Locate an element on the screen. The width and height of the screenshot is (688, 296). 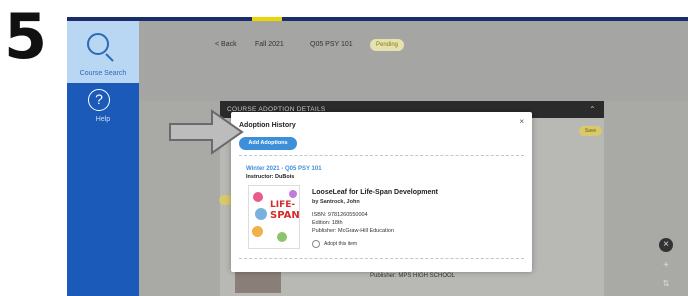
modal-title: Adoption History is located at coordinates (267, 125).